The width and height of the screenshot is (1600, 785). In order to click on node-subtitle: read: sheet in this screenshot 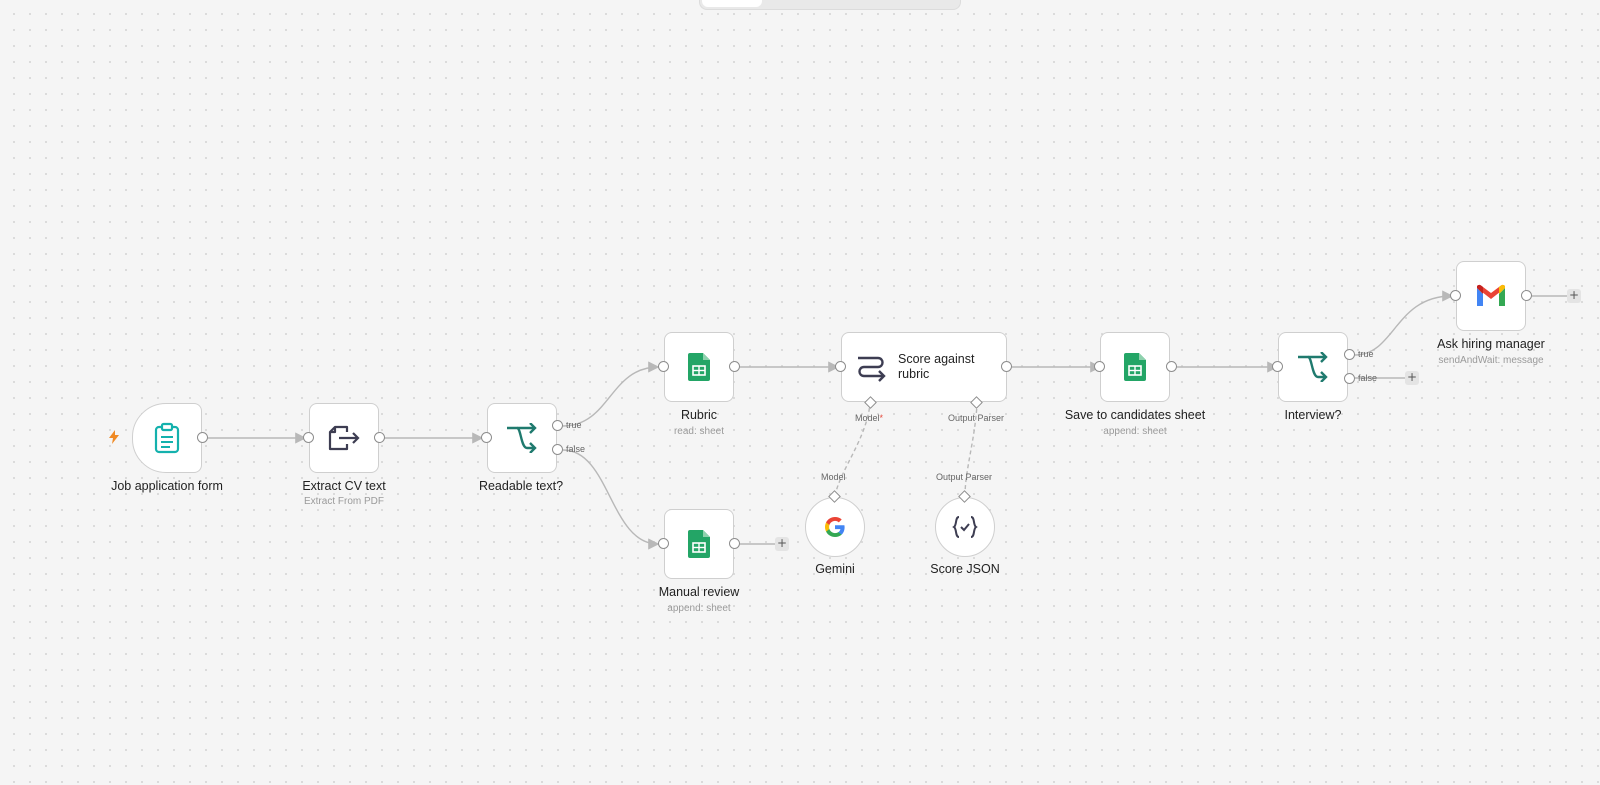, I will do `click(699, 431)`.